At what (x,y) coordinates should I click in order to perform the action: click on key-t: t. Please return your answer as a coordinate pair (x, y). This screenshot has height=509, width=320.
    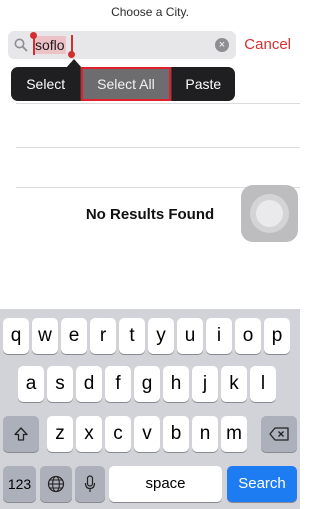
    Looking at the image, I should click on (132, 336).